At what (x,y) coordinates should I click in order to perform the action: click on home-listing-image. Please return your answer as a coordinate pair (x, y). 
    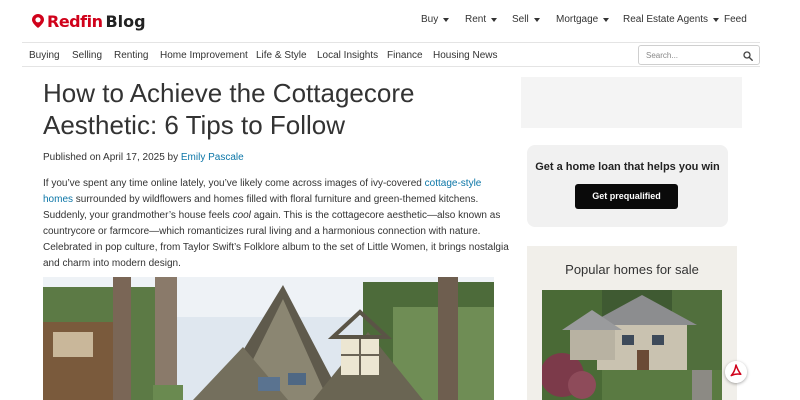
    Looking at the image, I should click on (632, 345).